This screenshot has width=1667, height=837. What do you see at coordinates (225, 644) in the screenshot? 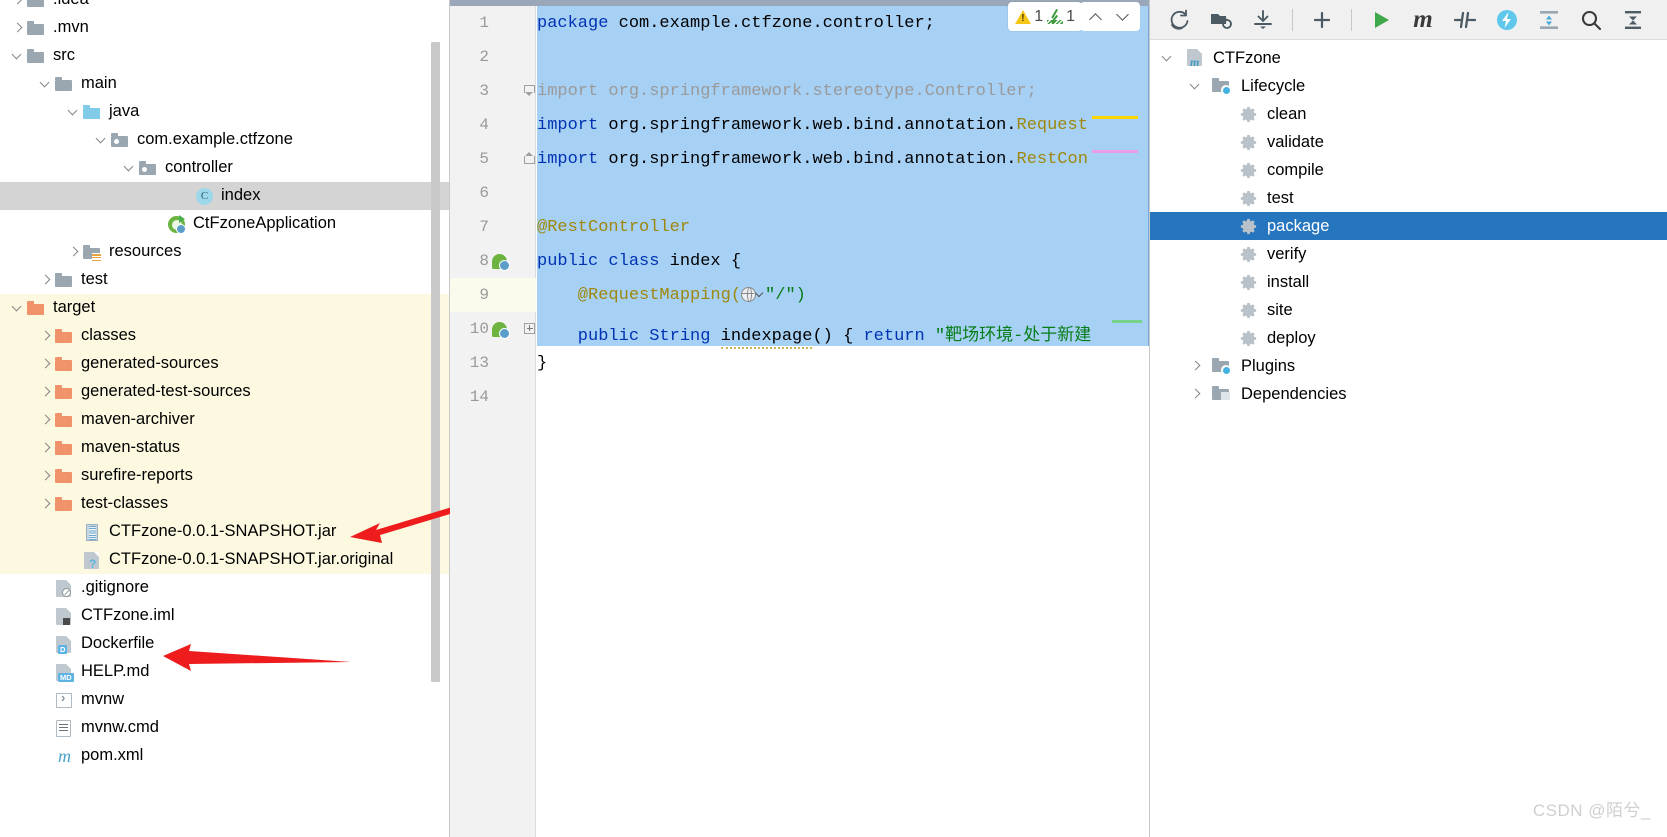
I see `project-tree-item: D Dockerfile` at bounding box center [225, 644].